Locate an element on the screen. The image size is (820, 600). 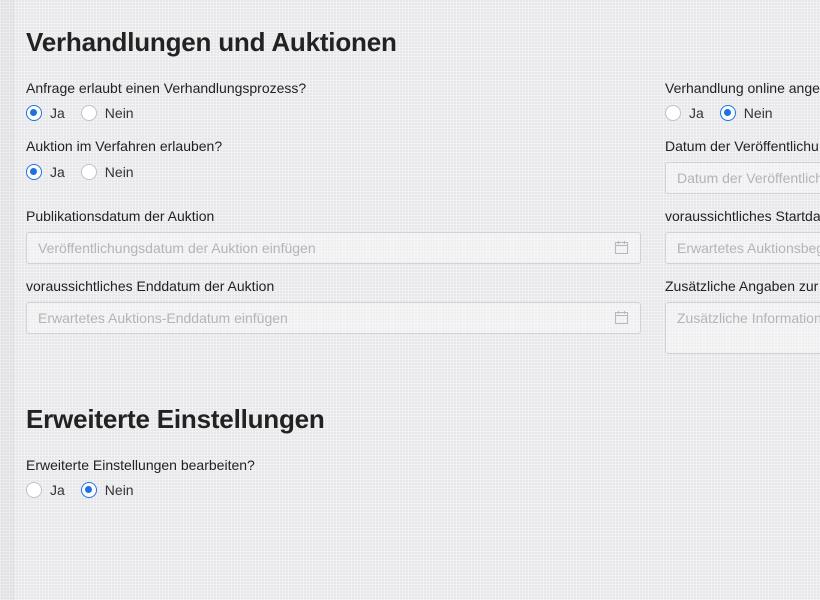
auction-end-date-placeholder: Erwartetes Auktions-Enddatum einfügen is located at coordinates (163, 318).